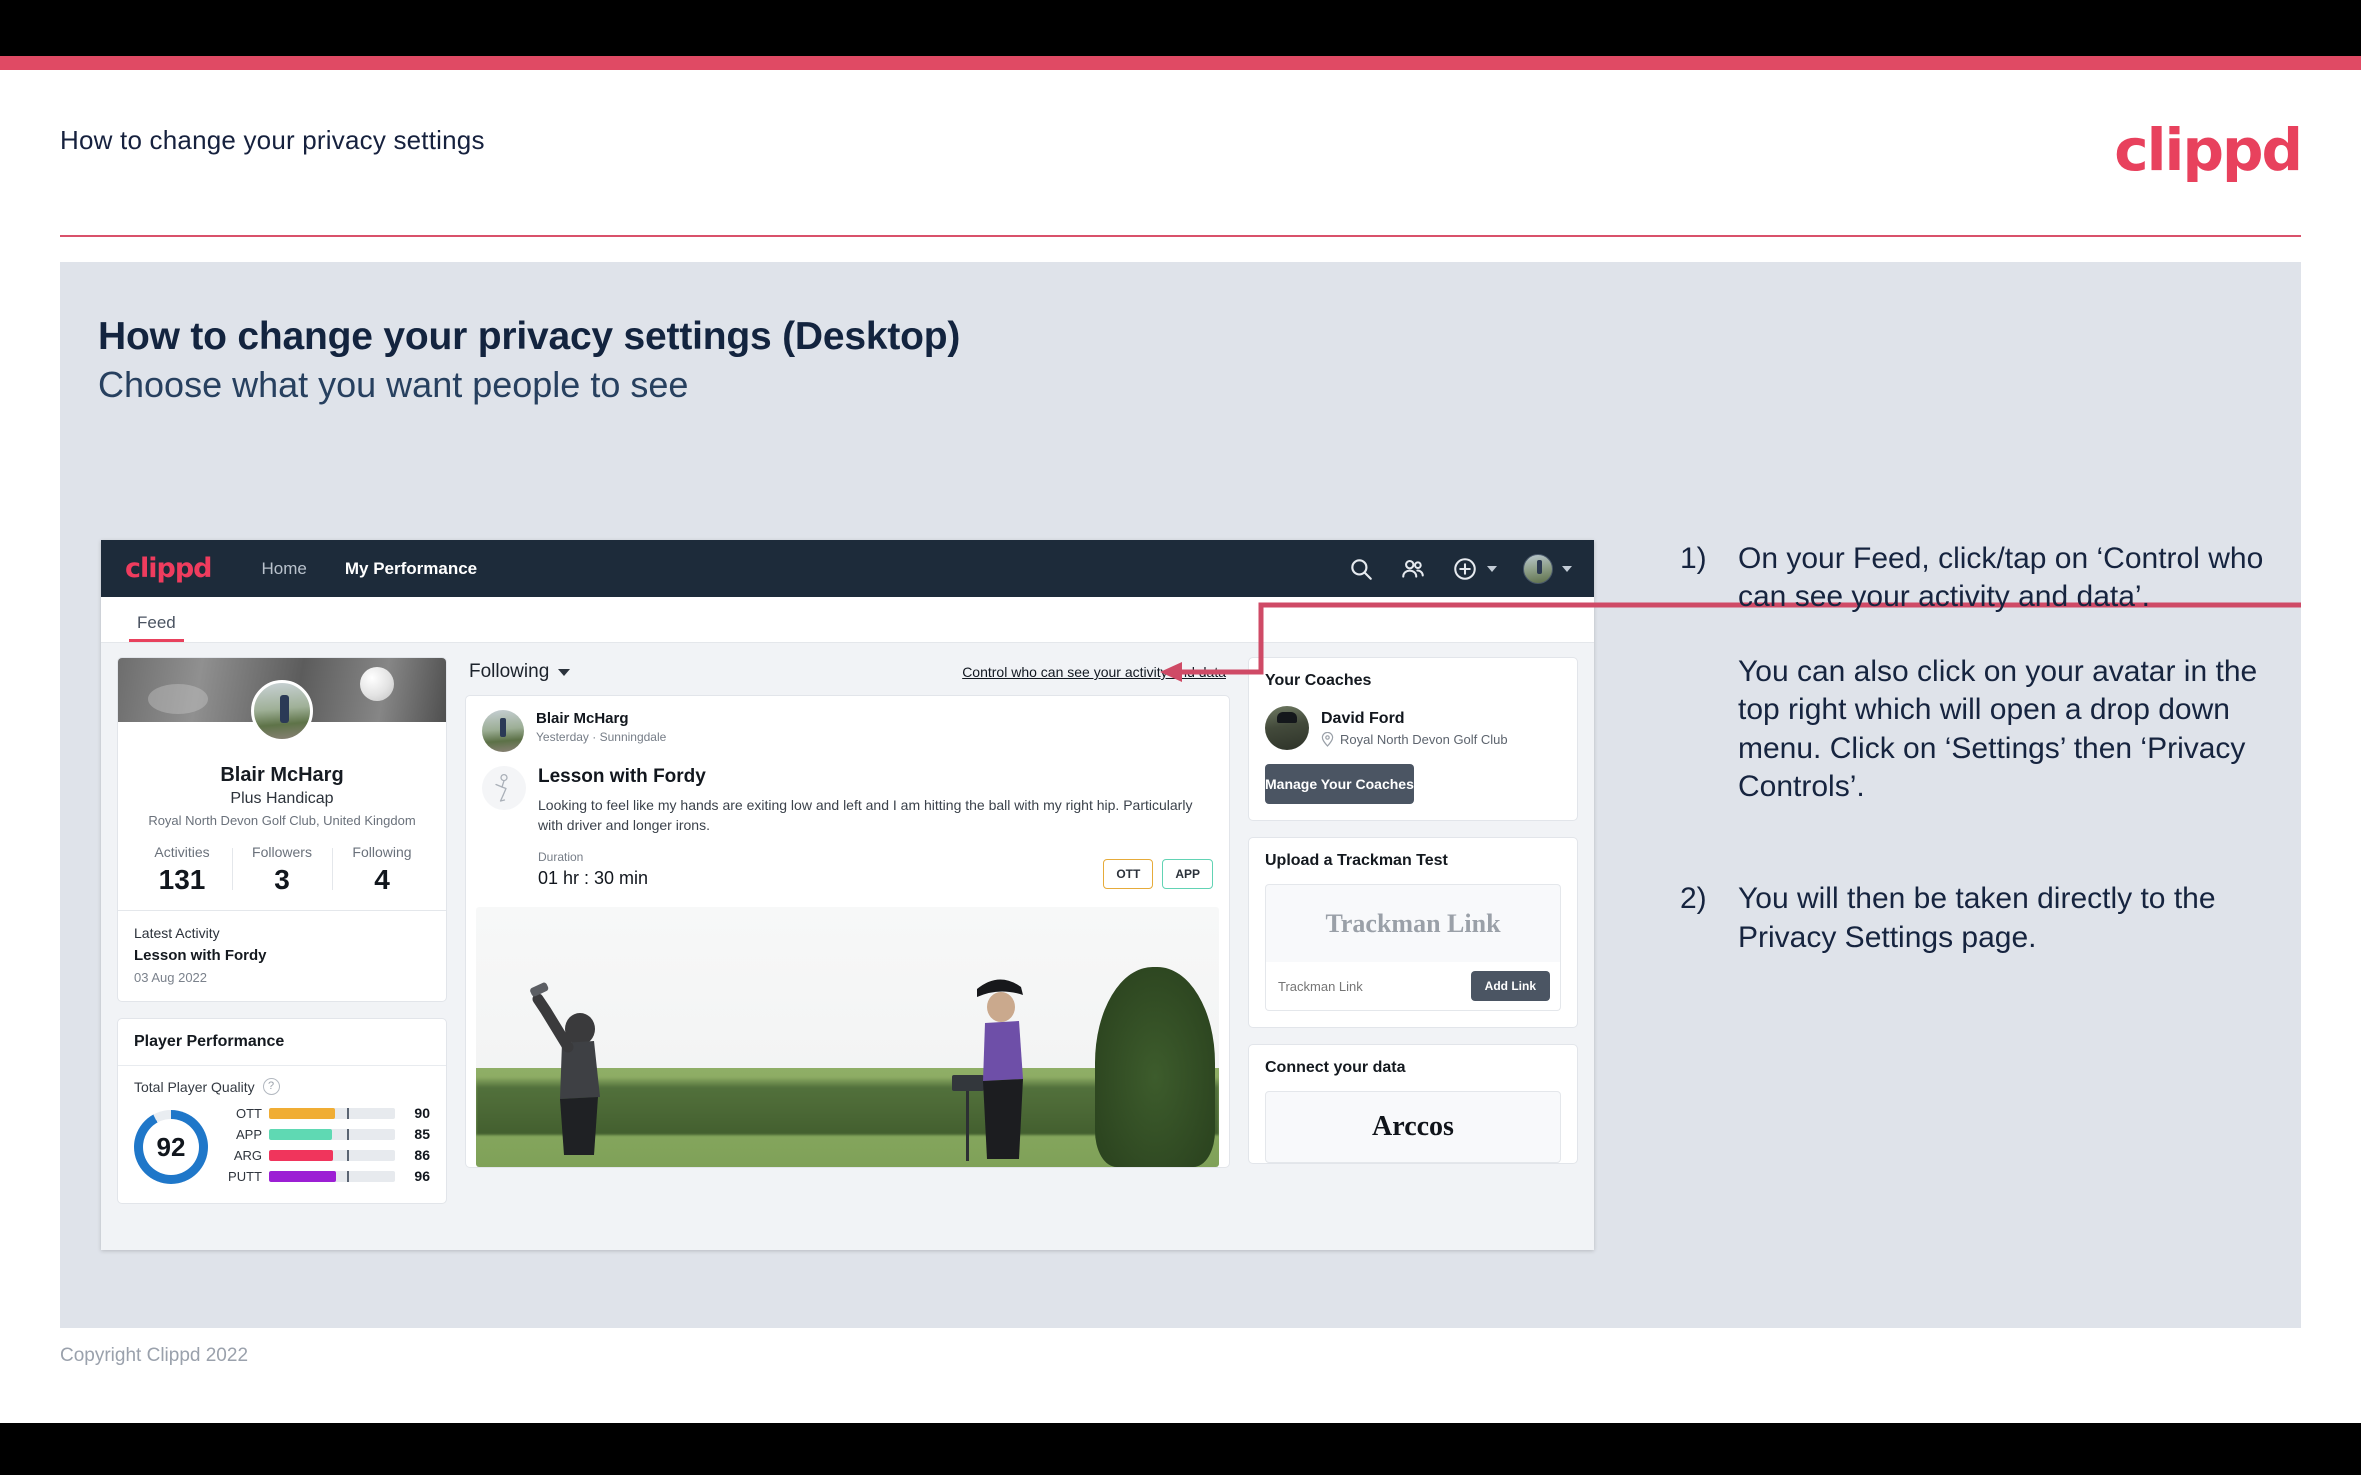 The width and height of the screenshot is (2361, 1475). What do you see at coordinates (504, 788) in the screenshot?
I see `golf-club-icon` at bounding box center [504, 788].